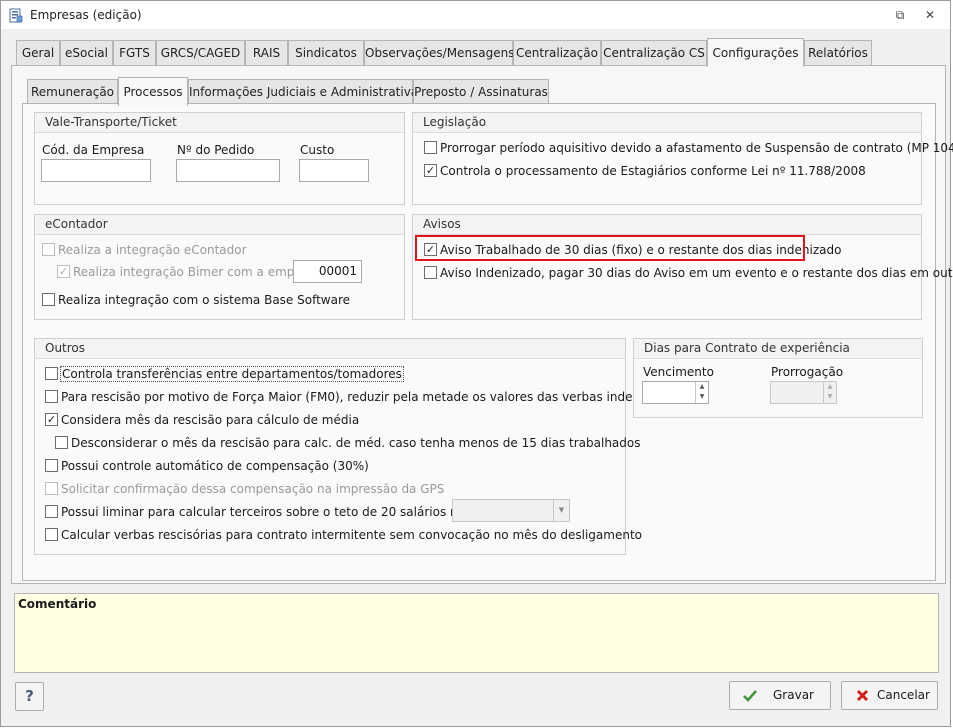 The width and height of the screenshot is (953, 728). Describe the element at coordinates (654, 53) in the screenshot. I see `tab-centralizacao-cs: Centralização CS` at that location.